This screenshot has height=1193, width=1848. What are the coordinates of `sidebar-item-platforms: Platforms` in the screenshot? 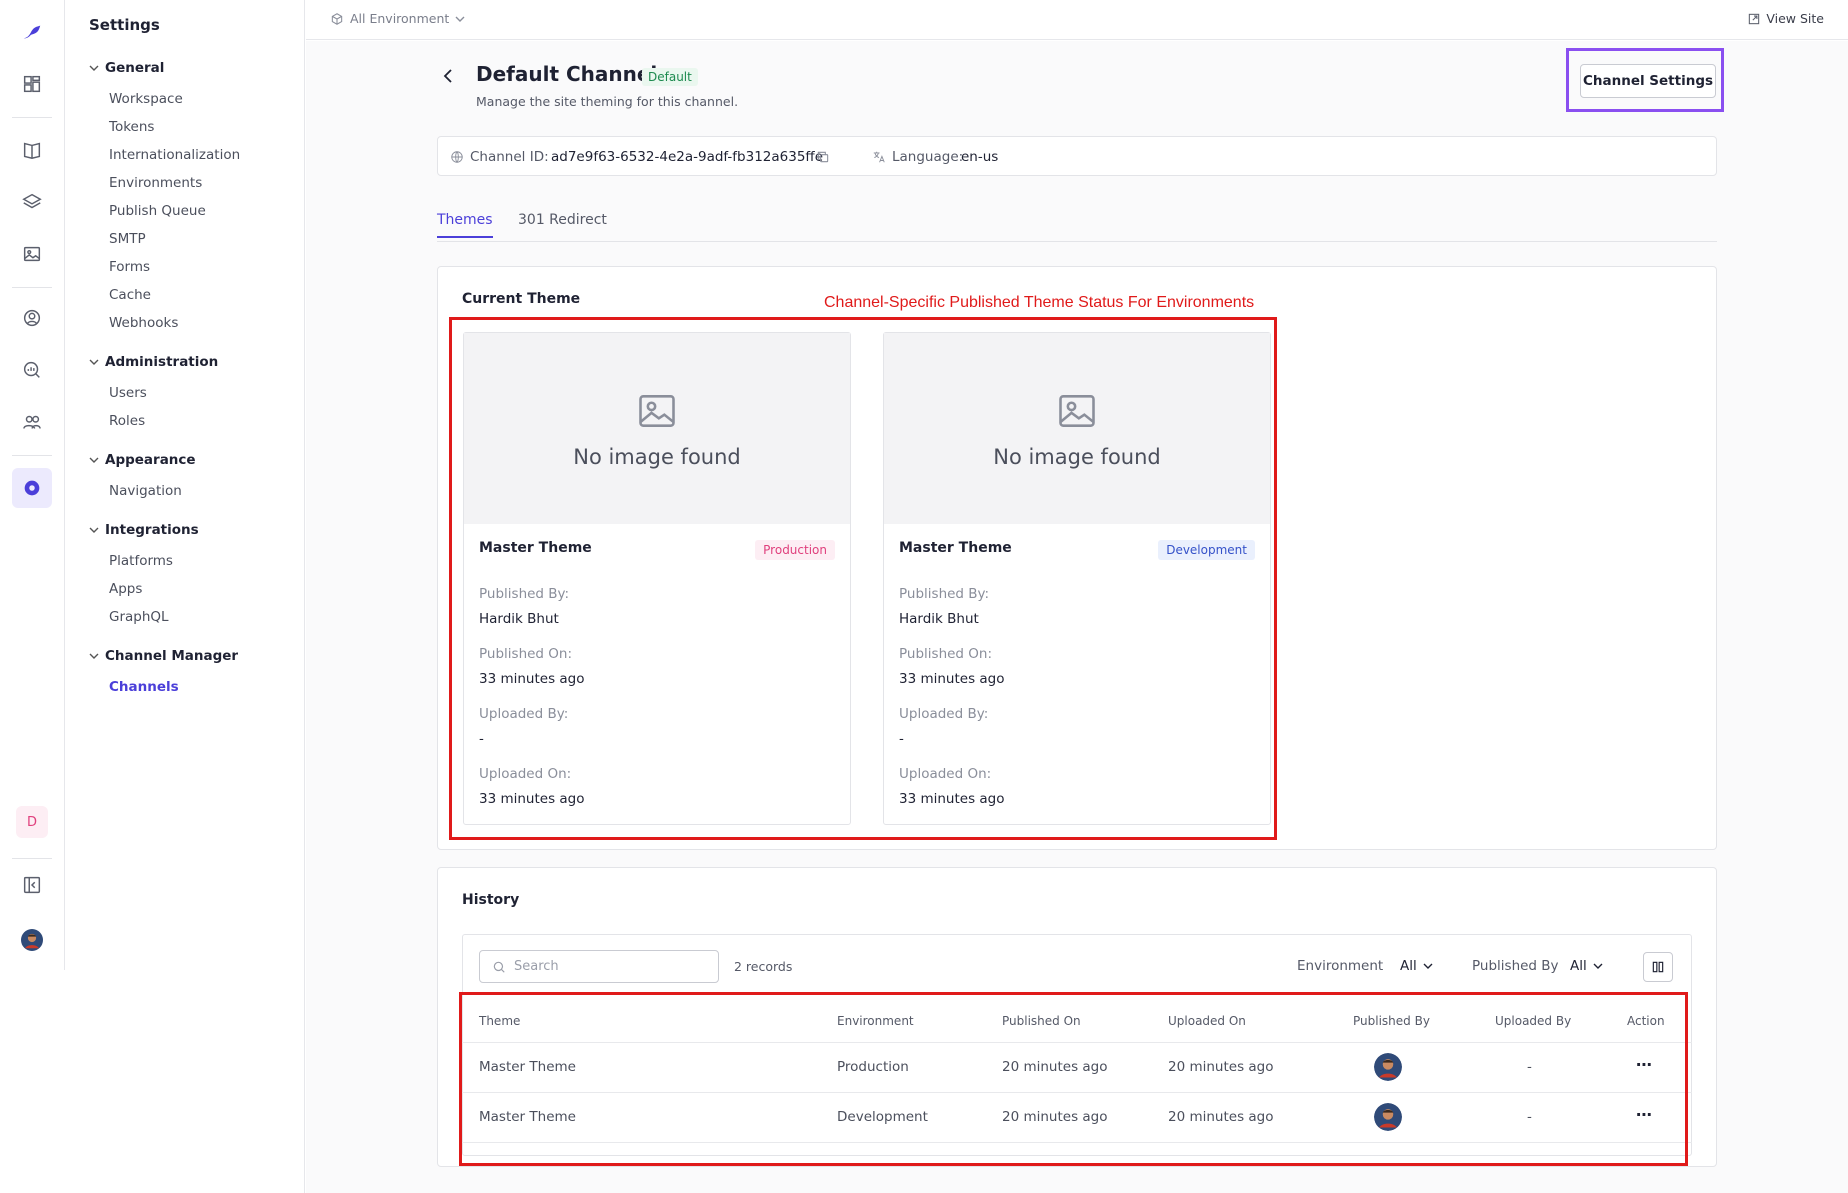 It's located at (141, 561).